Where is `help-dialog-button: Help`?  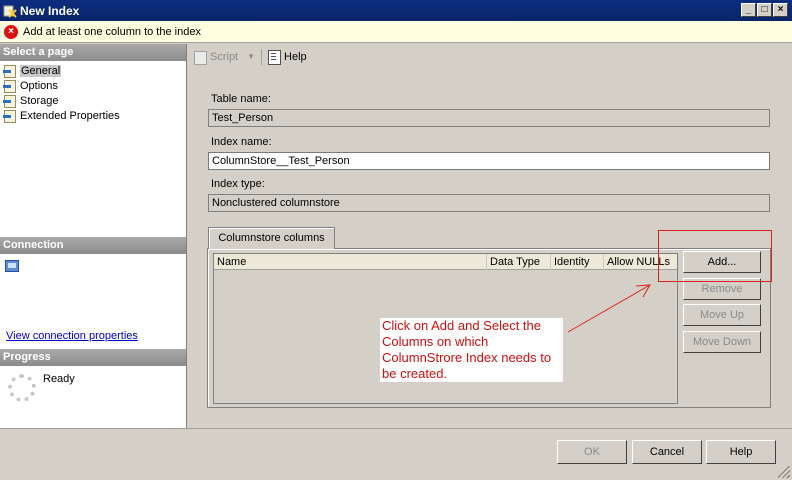
help-dialog-button: Help is located at coordinates (741, 452).